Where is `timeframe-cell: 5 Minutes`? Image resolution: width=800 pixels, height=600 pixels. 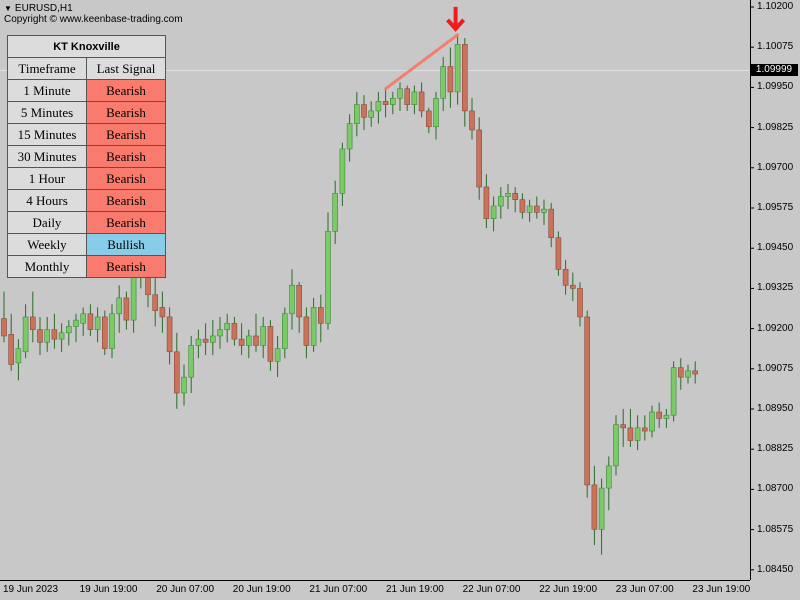
timeframe-cell: 5 Minutes is located at coordinates (47, 112).